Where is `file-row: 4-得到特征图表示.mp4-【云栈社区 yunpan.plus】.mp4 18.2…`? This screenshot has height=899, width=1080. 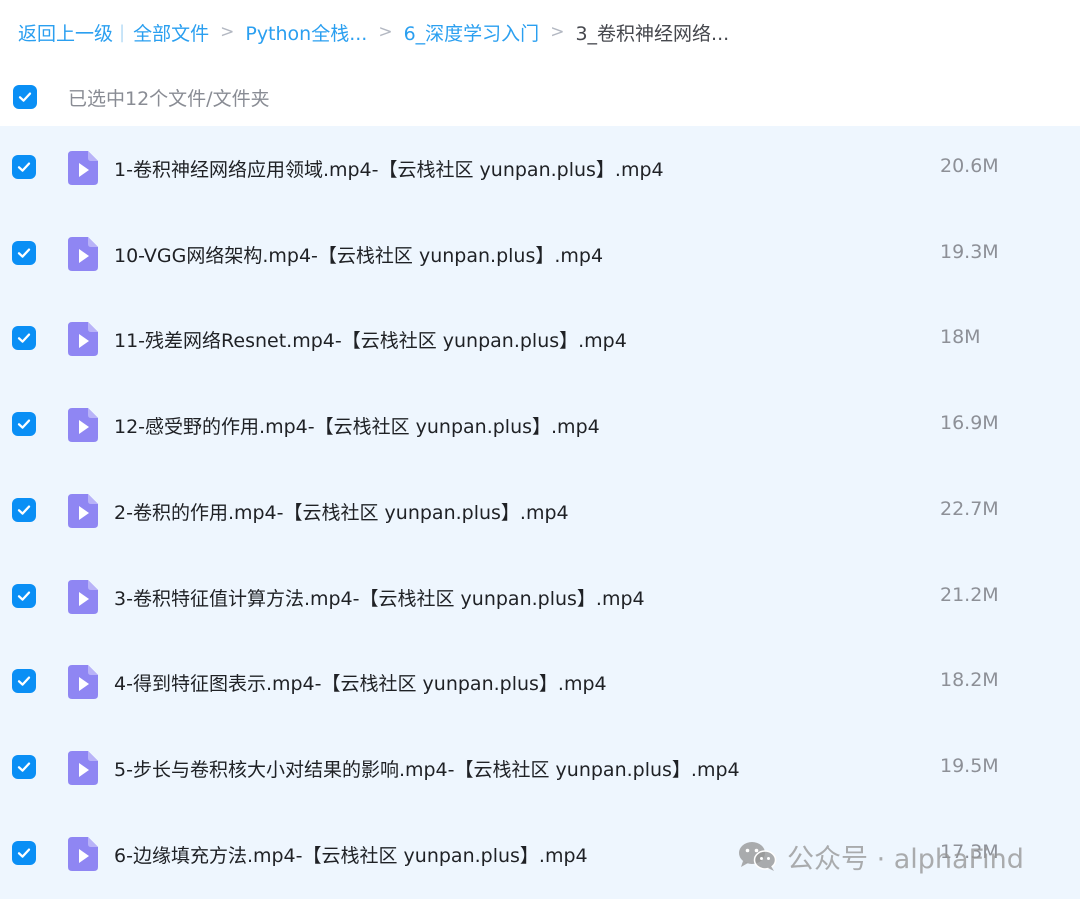
file-row: 4-得到特征图表示.mp4-【云栈社区 yunpan.plus】.mp4 18.2… is located at coordinates (540, 683).